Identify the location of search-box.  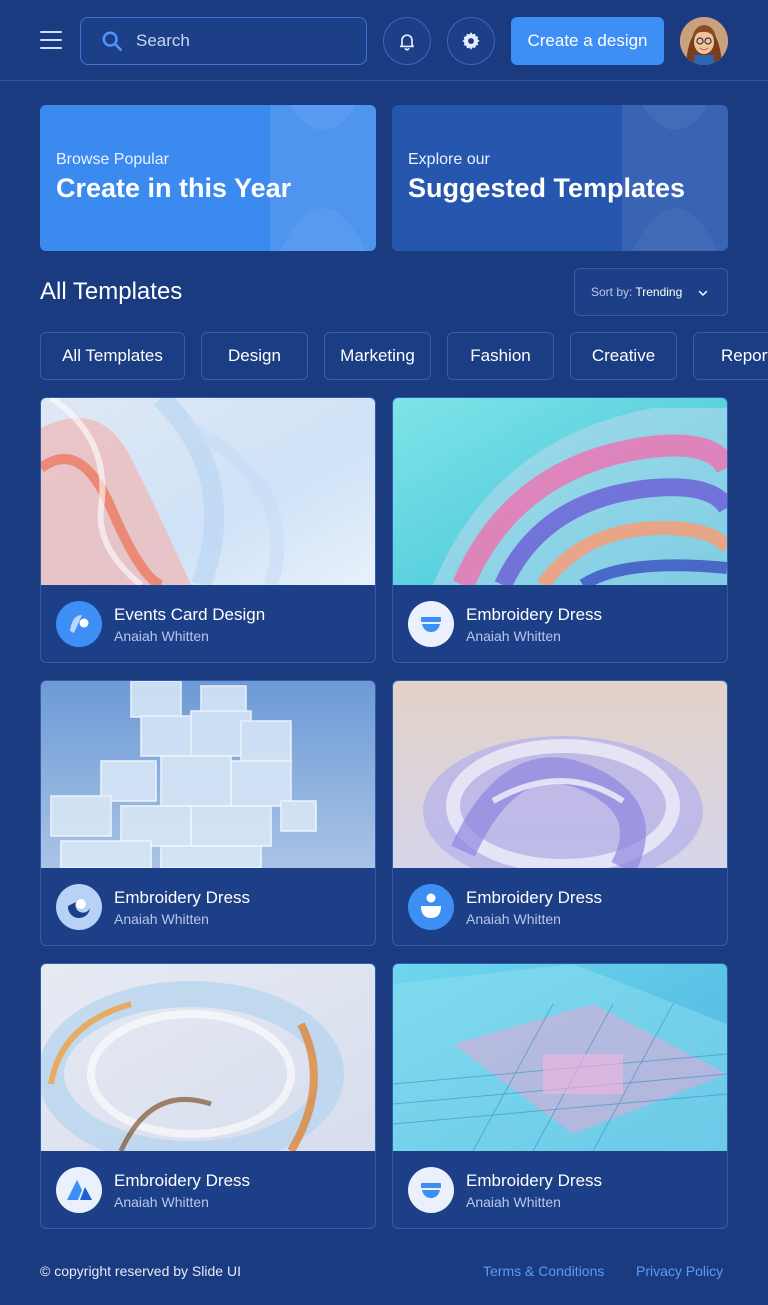
(223, 41).